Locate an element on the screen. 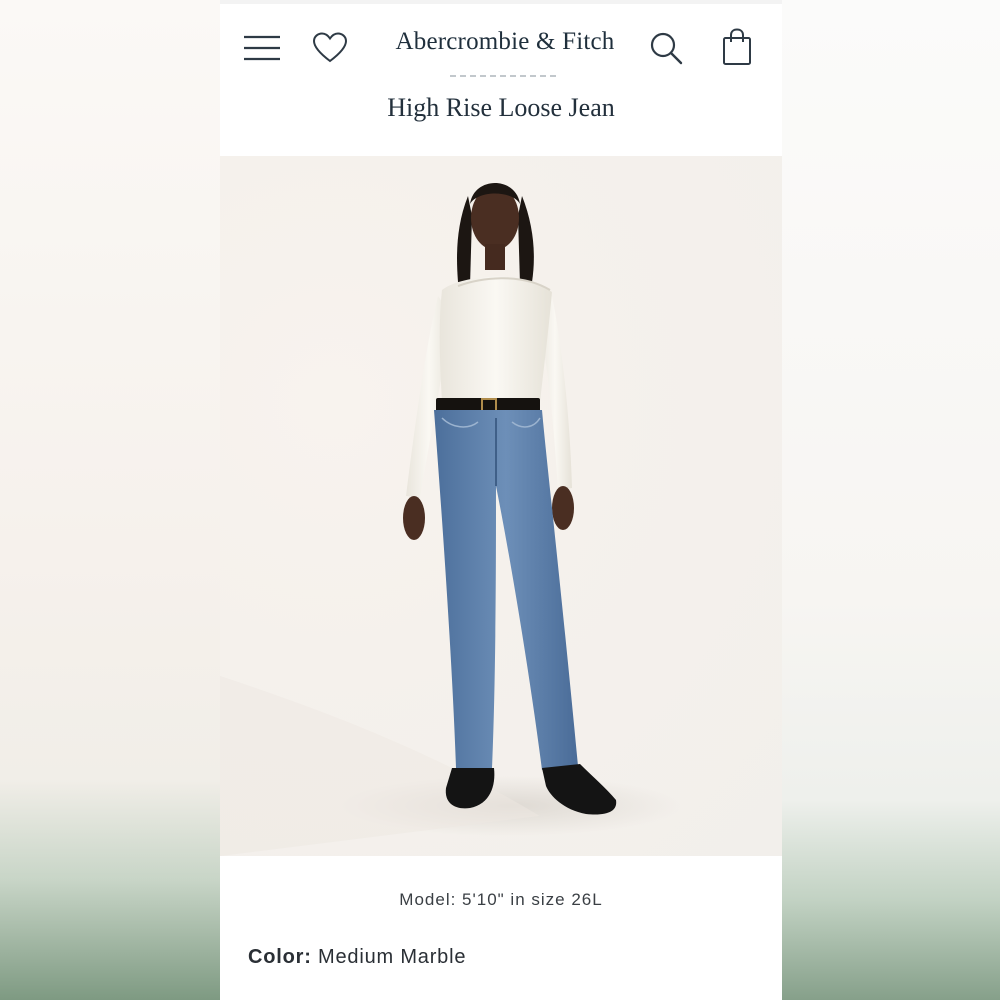  color-label: Color: is located at coordinates (280, 957).